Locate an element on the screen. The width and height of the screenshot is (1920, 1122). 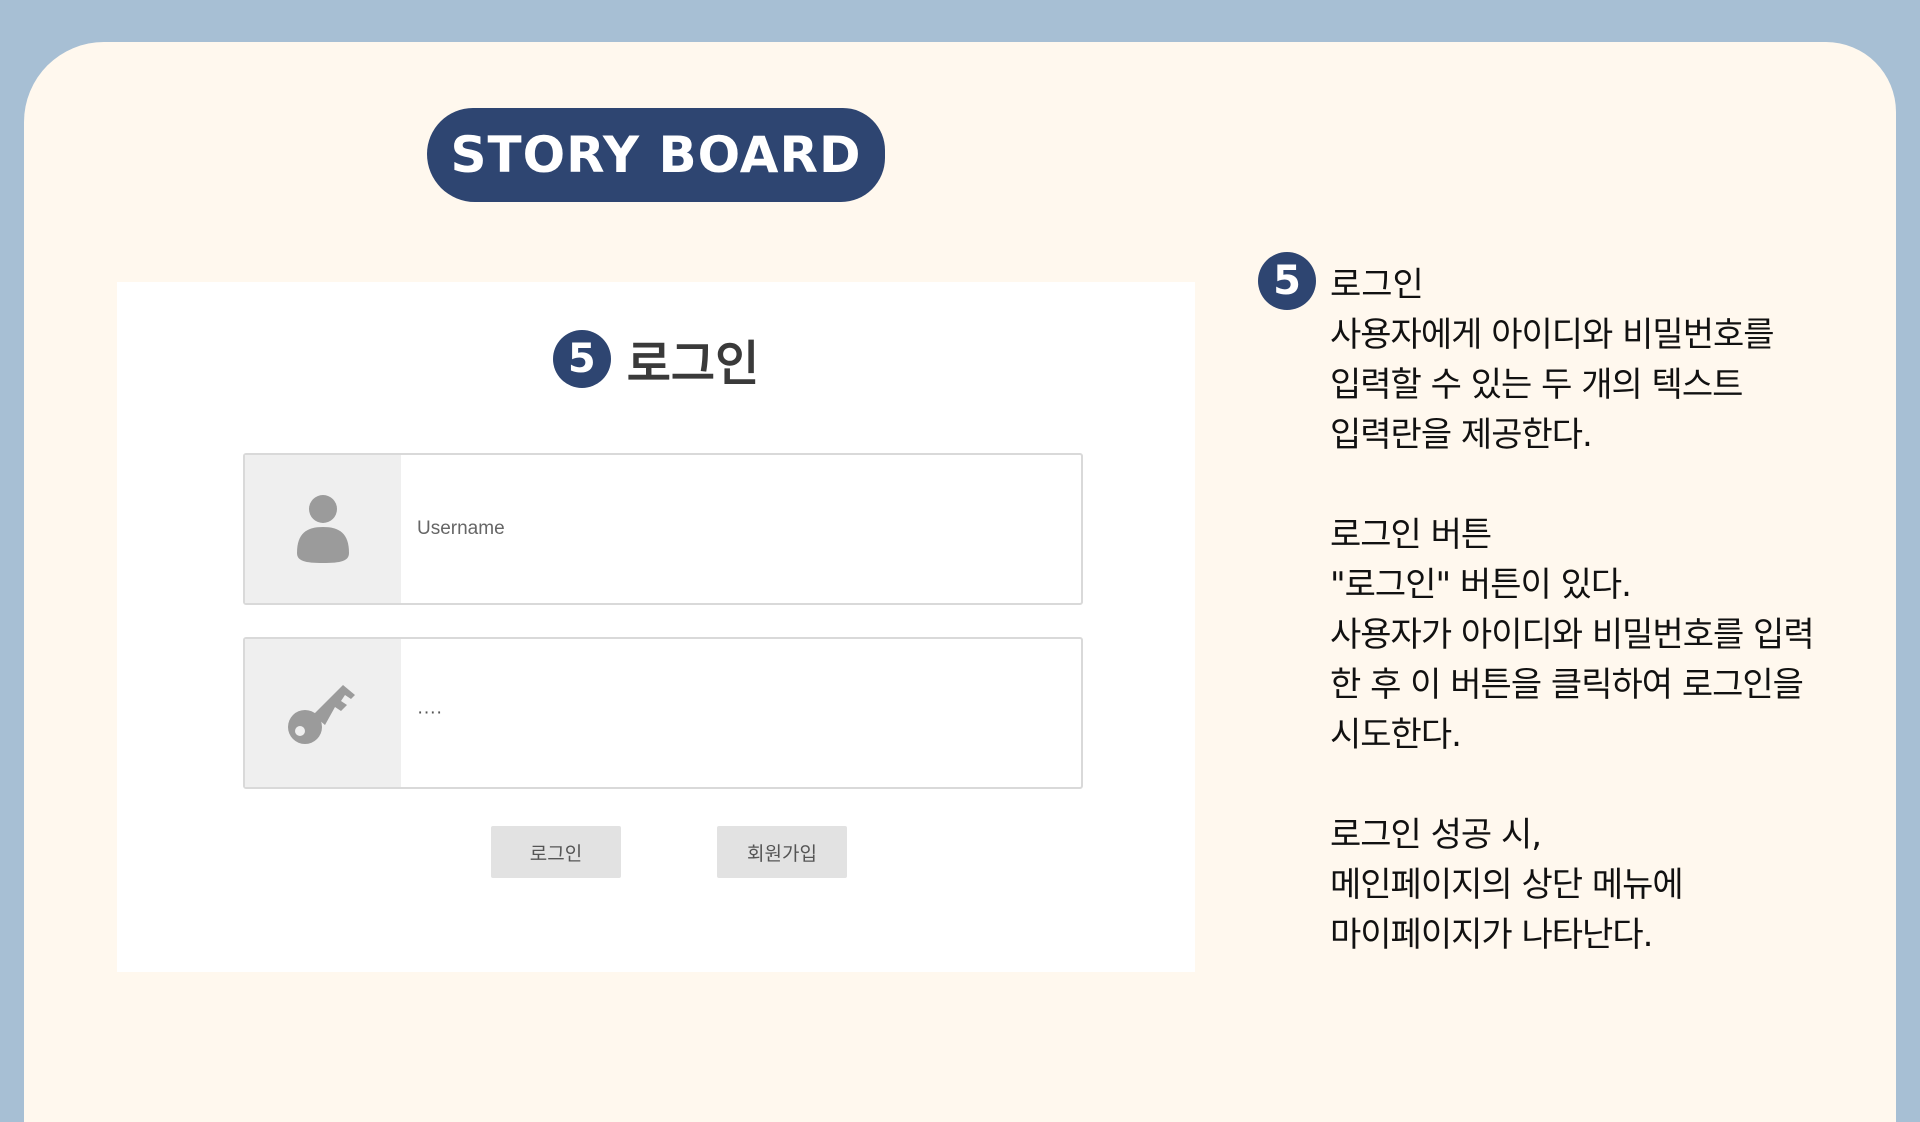
password-input is located at coordinates (741, 713).